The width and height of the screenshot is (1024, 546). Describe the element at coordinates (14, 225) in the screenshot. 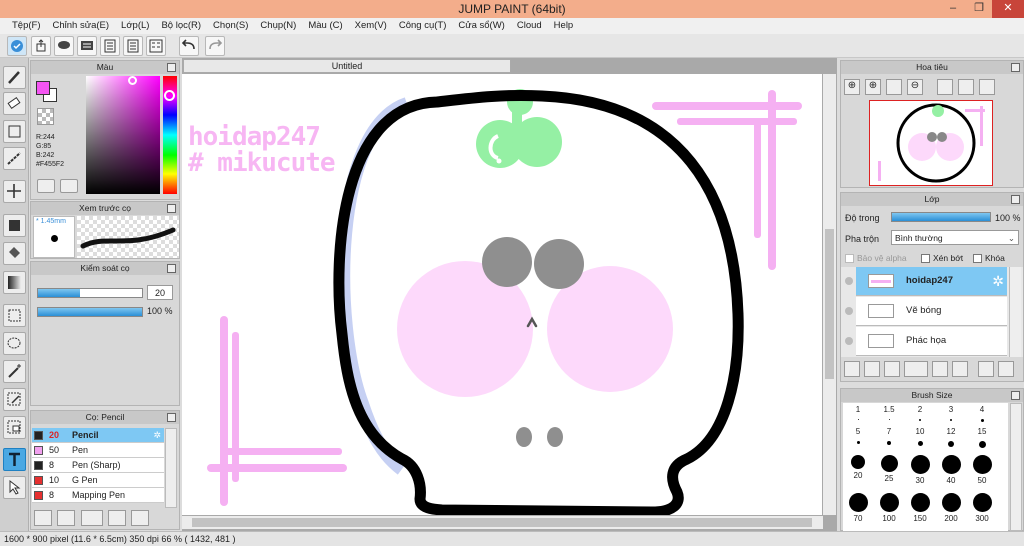

I see `fill-rect-tool-icon` at that location.